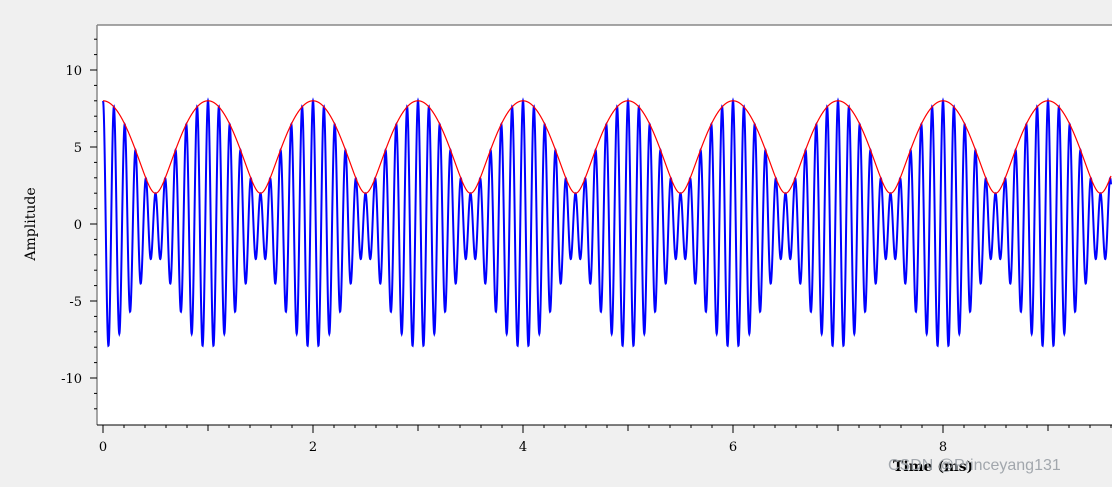 Image resolution: width=1112 pixels, height=487 pixels. I want to click on y-tick-label: 10, so click(73, 71).